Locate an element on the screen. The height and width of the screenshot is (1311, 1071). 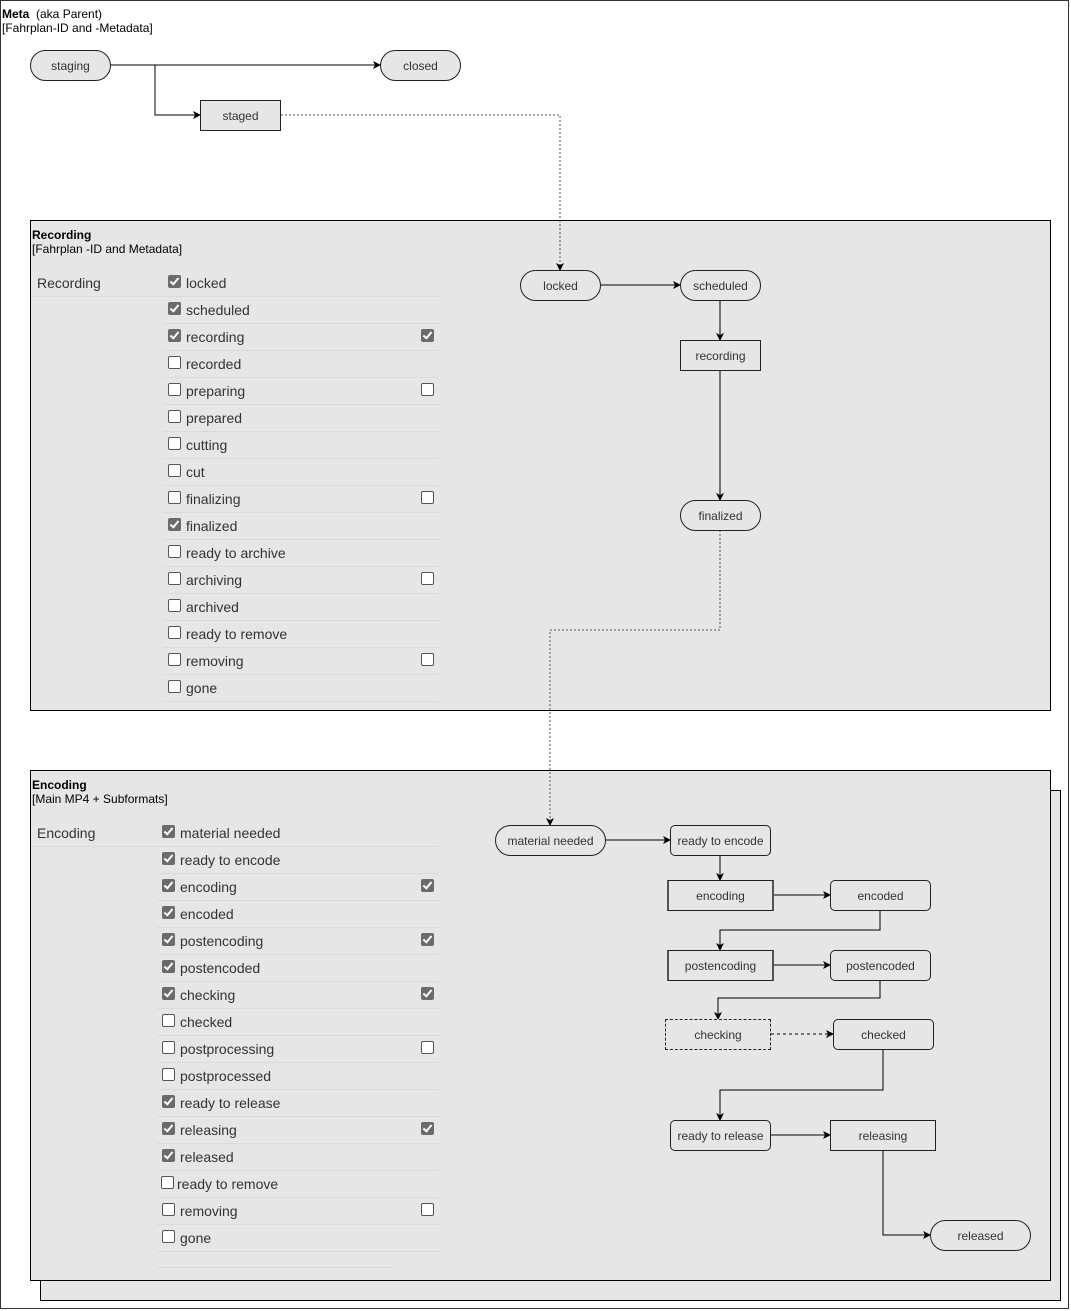
node-material-needed: material needed is located at coordinates (550, 840).